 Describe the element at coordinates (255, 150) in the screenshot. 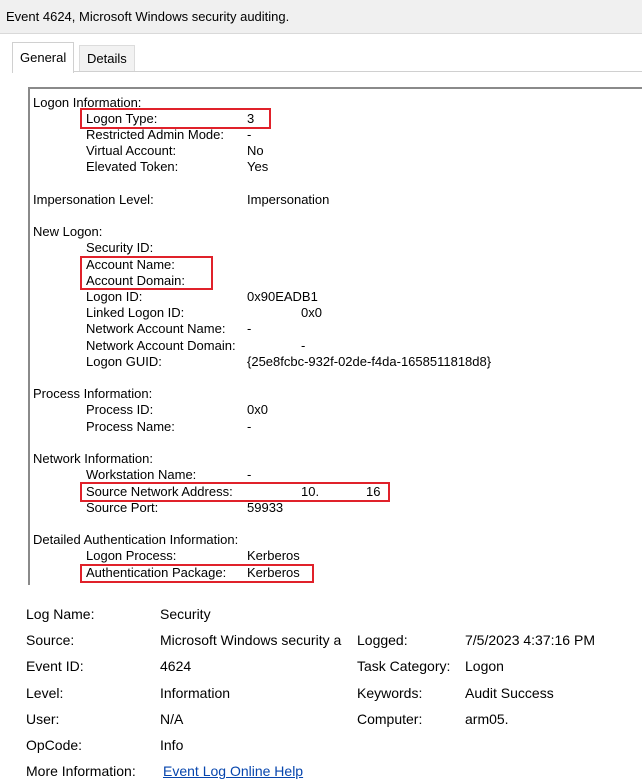

I see `virtual-account-value: No` at that location.